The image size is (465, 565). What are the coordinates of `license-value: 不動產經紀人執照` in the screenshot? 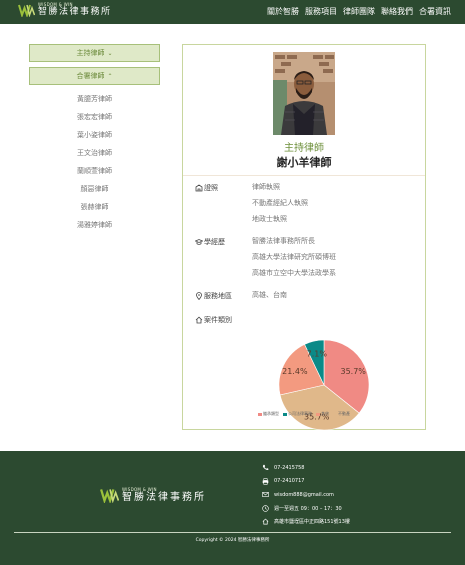 It's located at (280, 203).